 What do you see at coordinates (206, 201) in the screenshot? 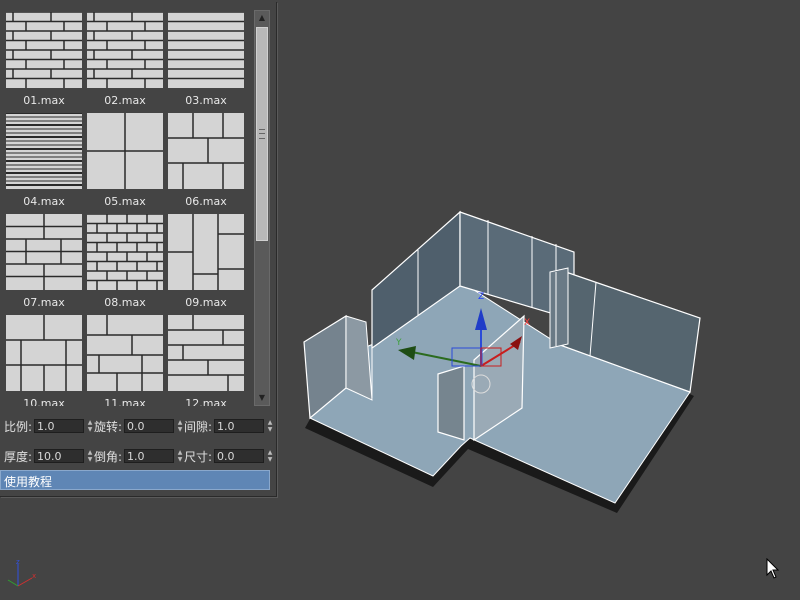
I see `thumbnail-label: 06.max` at bounding box center [206, 201].